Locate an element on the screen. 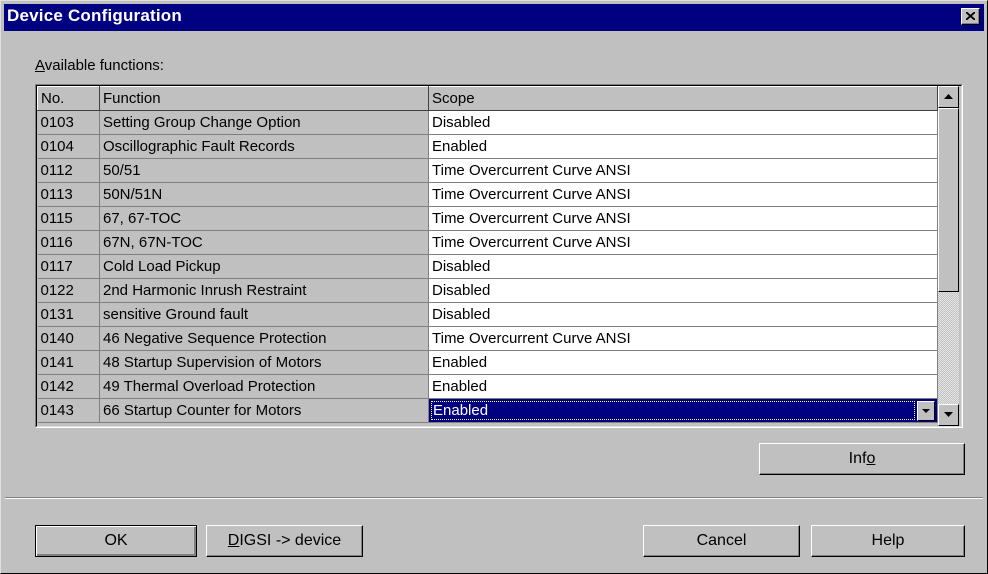  cell-function: 48 Startup Supervision of Motors is located at coordinates (264, 362).